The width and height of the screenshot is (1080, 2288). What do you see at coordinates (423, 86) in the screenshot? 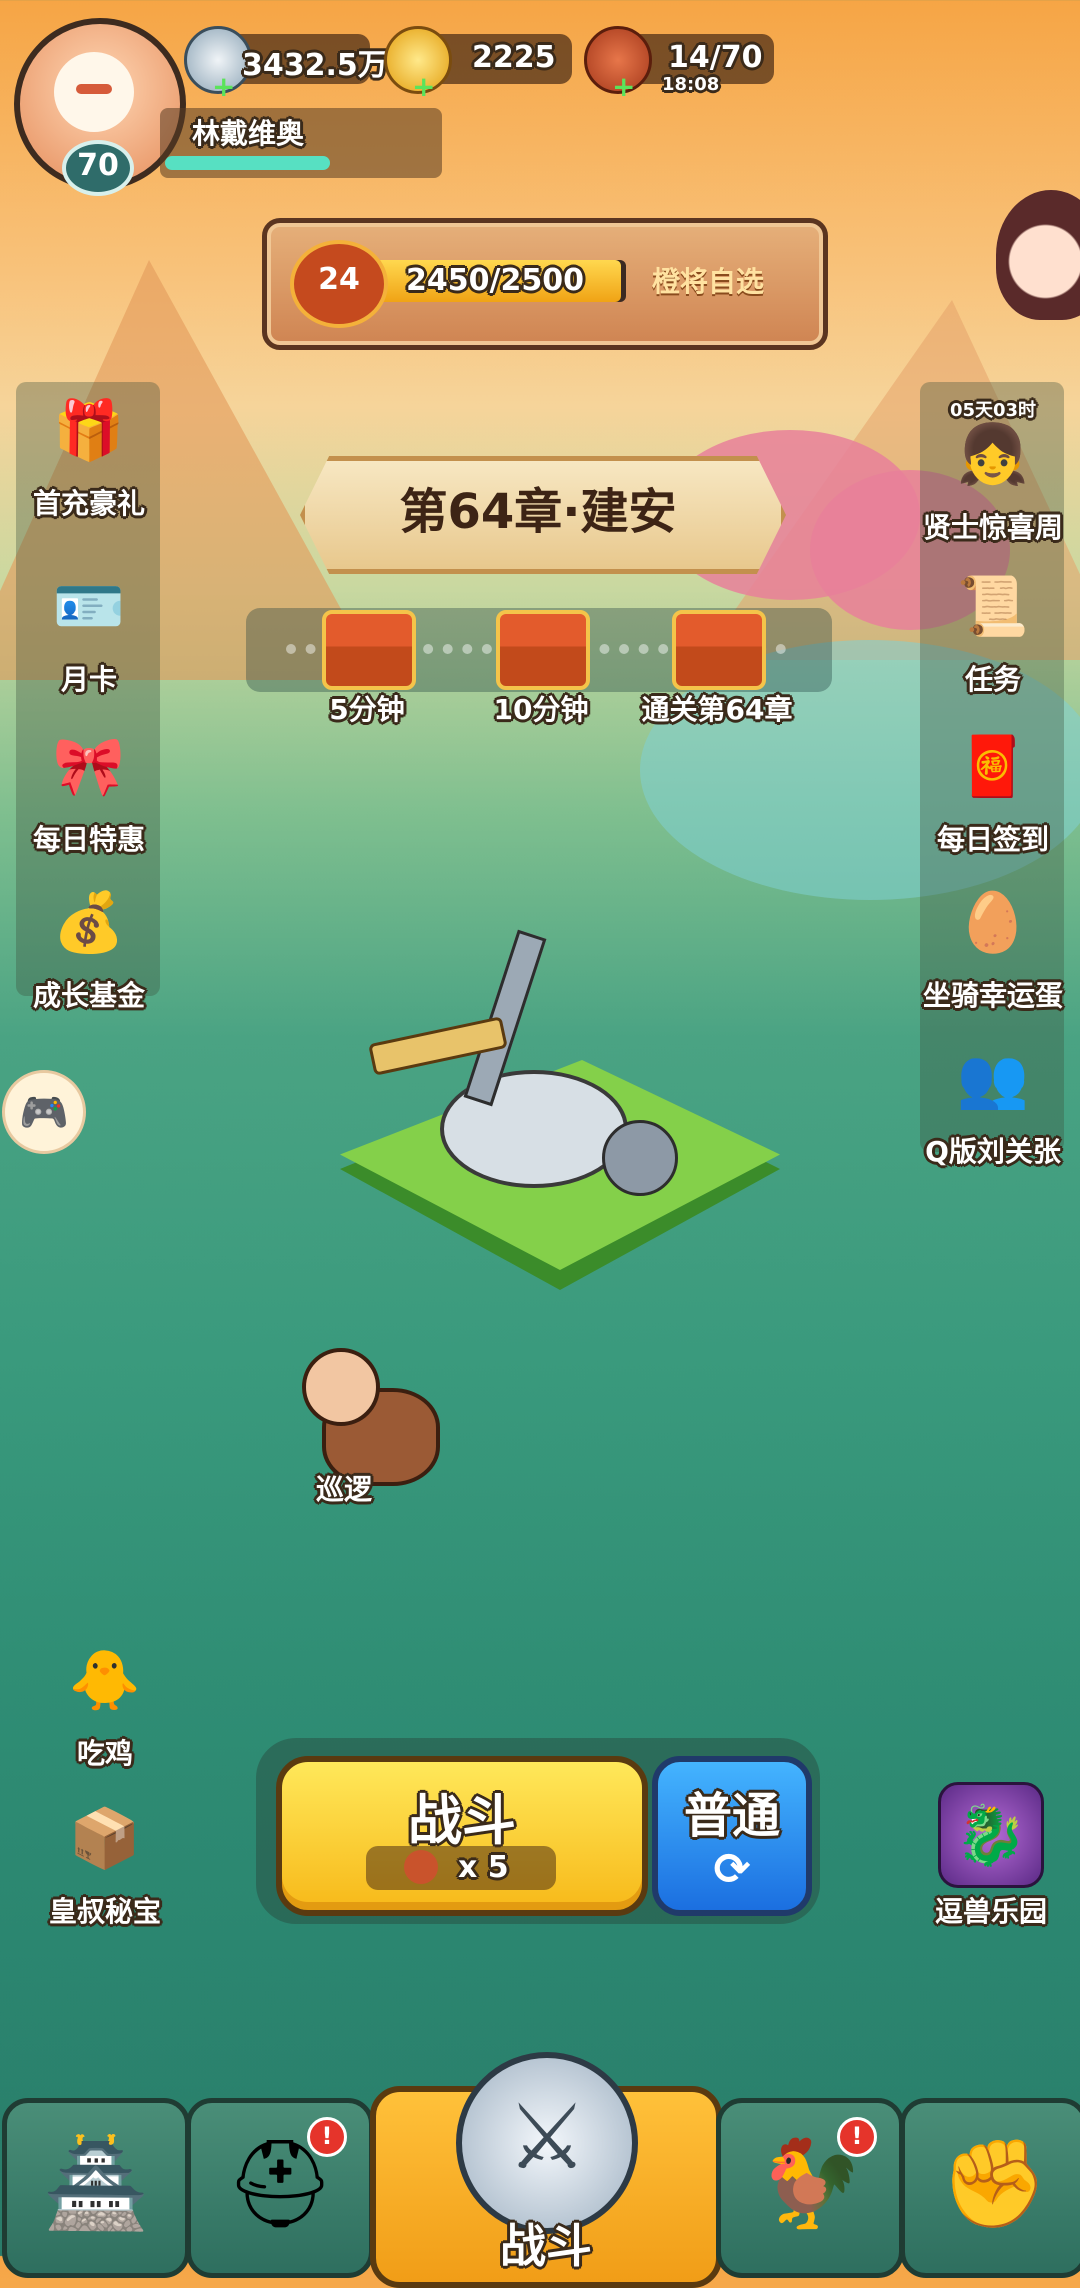
I see `gold-plus-icon: +` at bounding box center [423, 86].